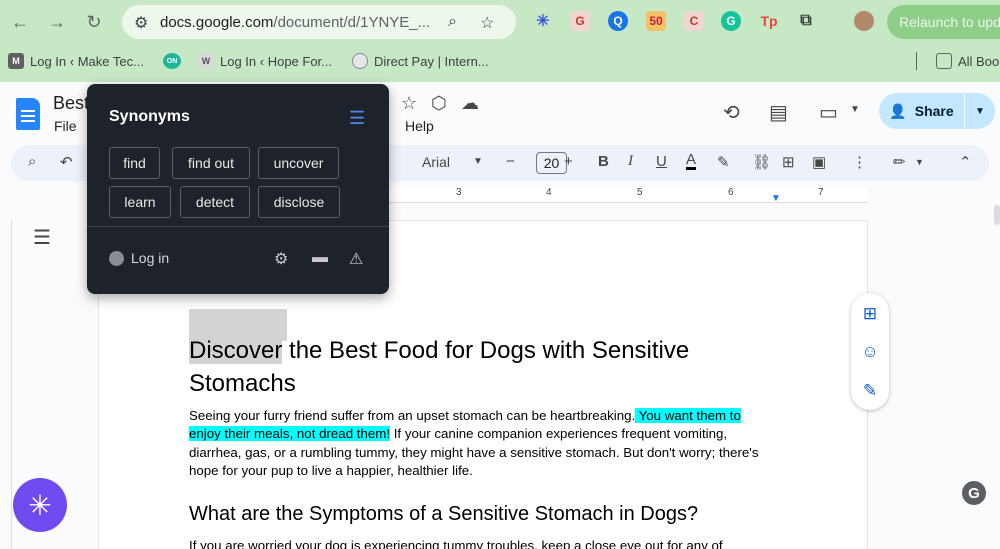  Describe the element at coordinates (140, 202) in the screenshot. I see `synonym-chip: learn` at that location.